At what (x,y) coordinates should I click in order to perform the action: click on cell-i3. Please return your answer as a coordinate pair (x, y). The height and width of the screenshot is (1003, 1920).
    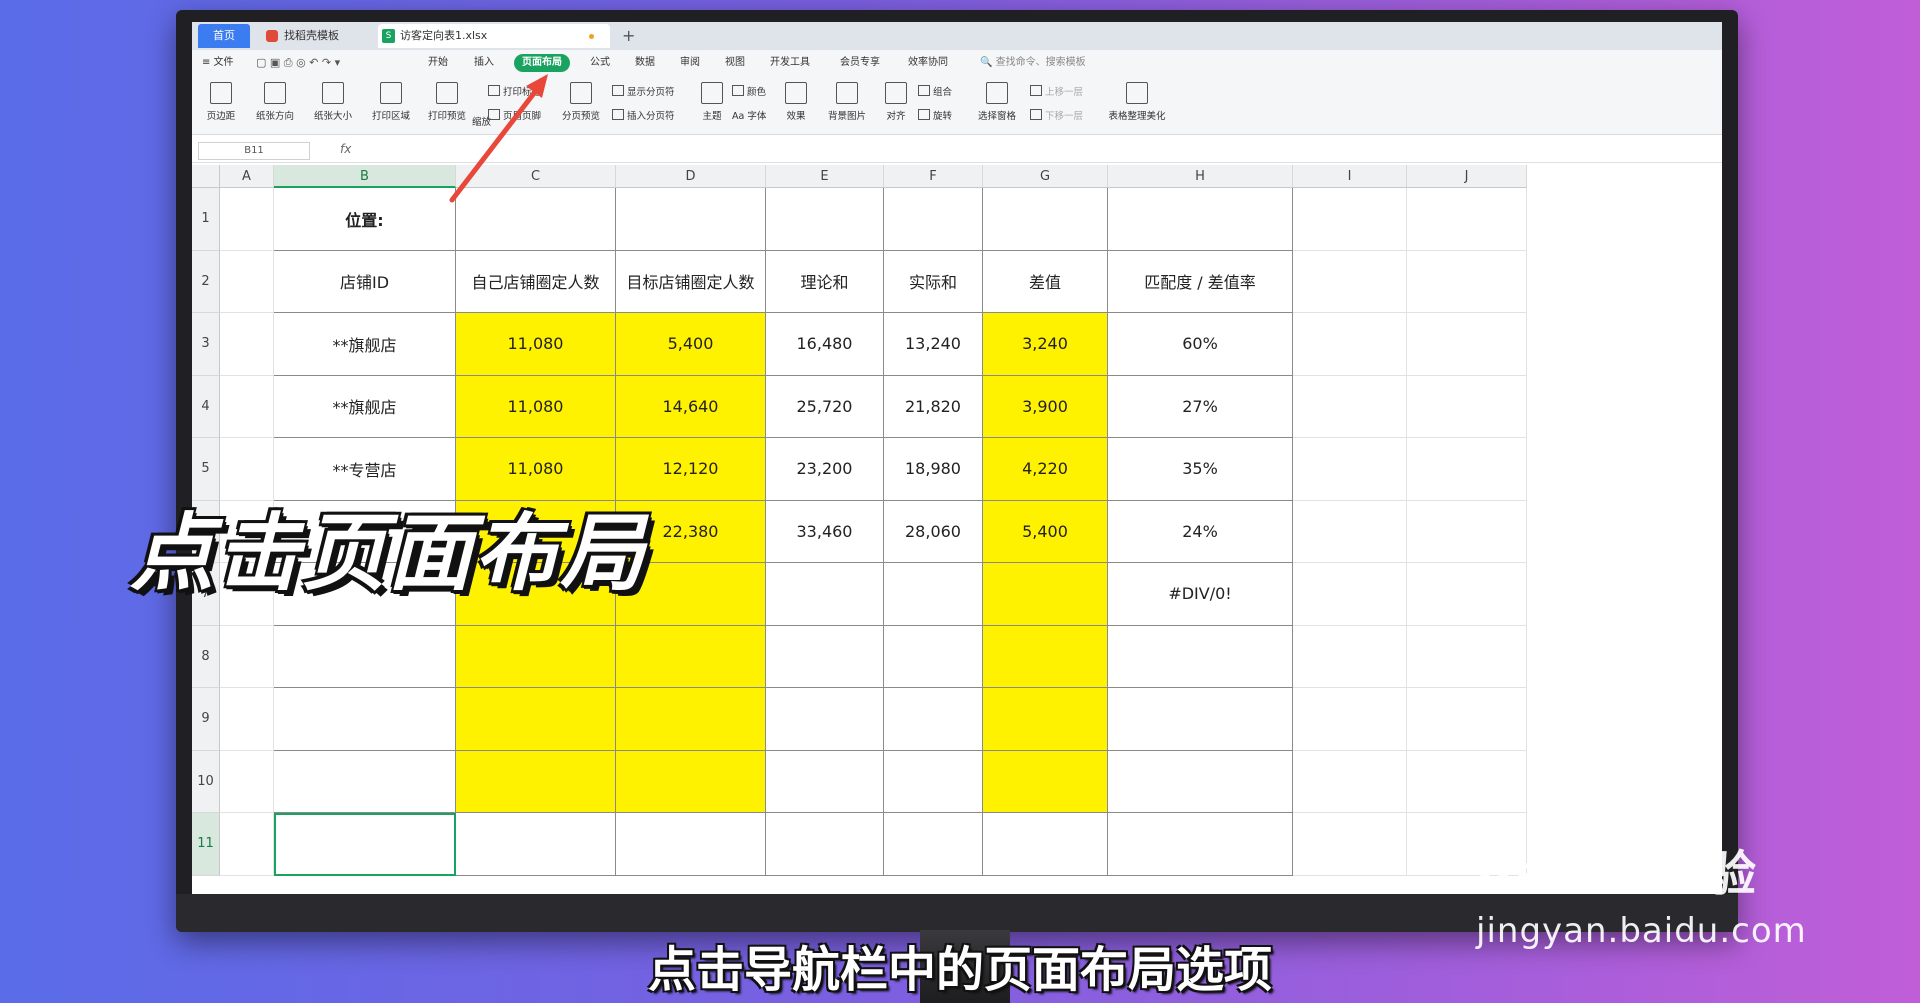
    Looking at the image, I should click on (1350, 344).